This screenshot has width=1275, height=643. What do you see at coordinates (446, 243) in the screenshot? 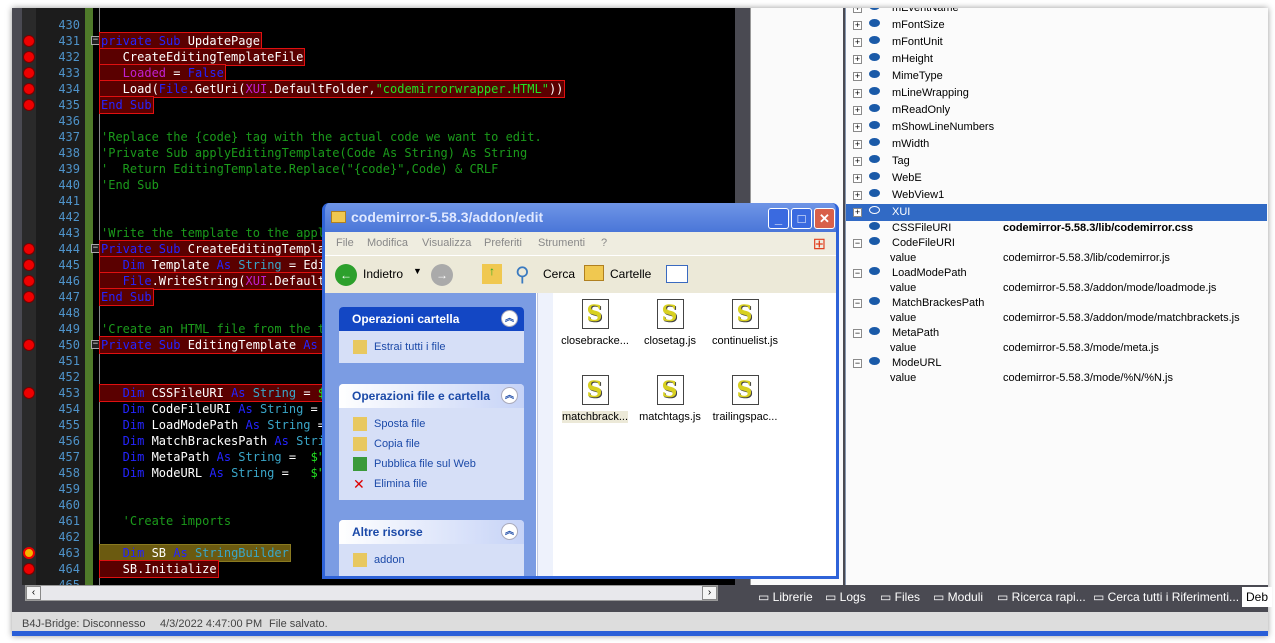
I see `menu-item: Visualizza` at bounding box center [446, 243].